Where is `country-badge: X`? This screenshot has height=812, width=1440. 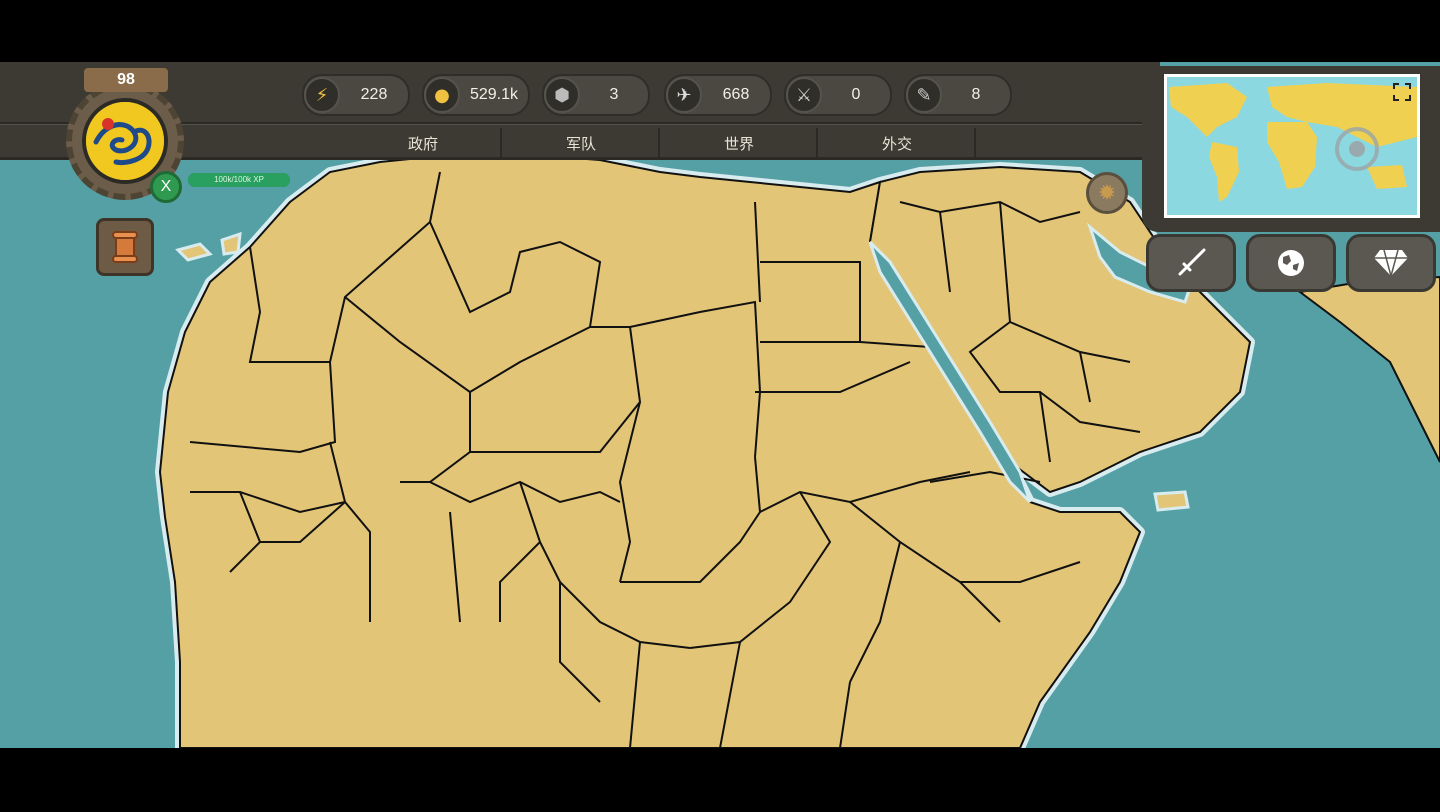
country-badge: X is located at coordinates (166, 187).